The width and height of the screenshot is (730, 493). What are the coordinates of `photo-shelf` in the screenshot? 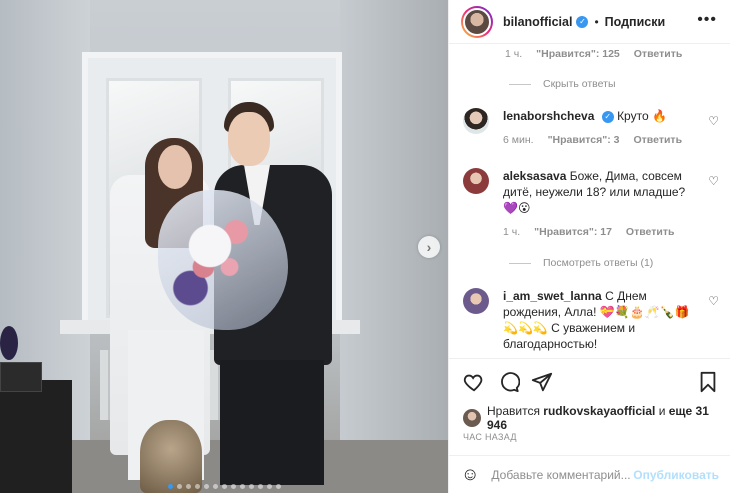 It's located at (36, 436).